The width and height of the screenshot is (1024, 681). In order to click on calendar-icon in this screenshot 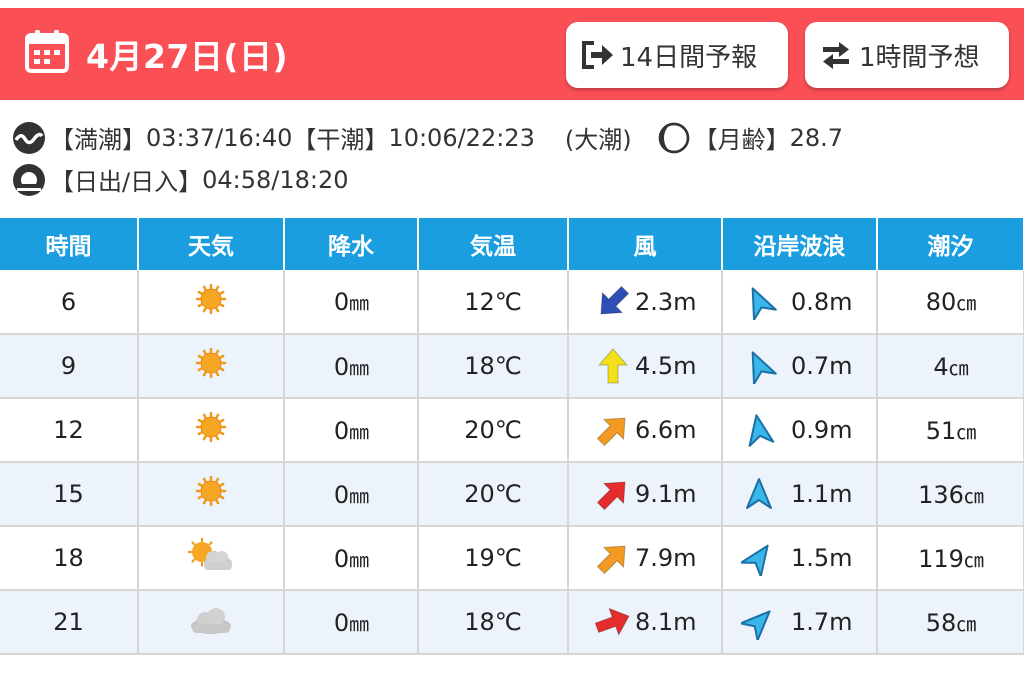, I will do `click(47, 51)`.